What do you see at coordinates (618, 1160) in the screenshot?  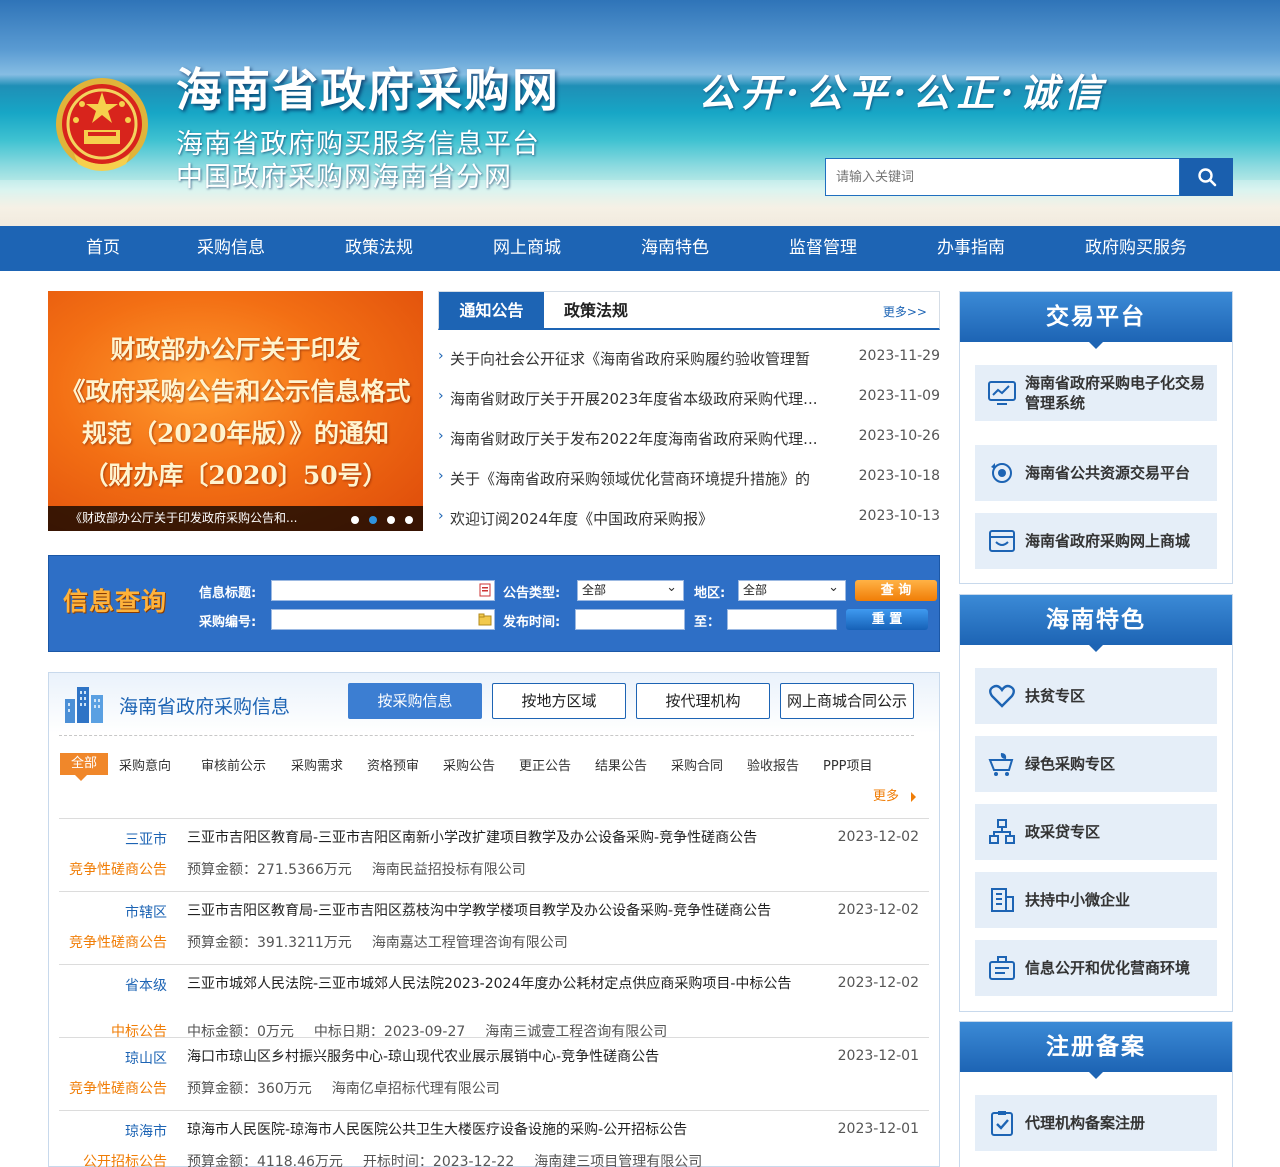 I see `item-agency: 海南建三项目管理有限公司` at bounding box center [618, 1160].